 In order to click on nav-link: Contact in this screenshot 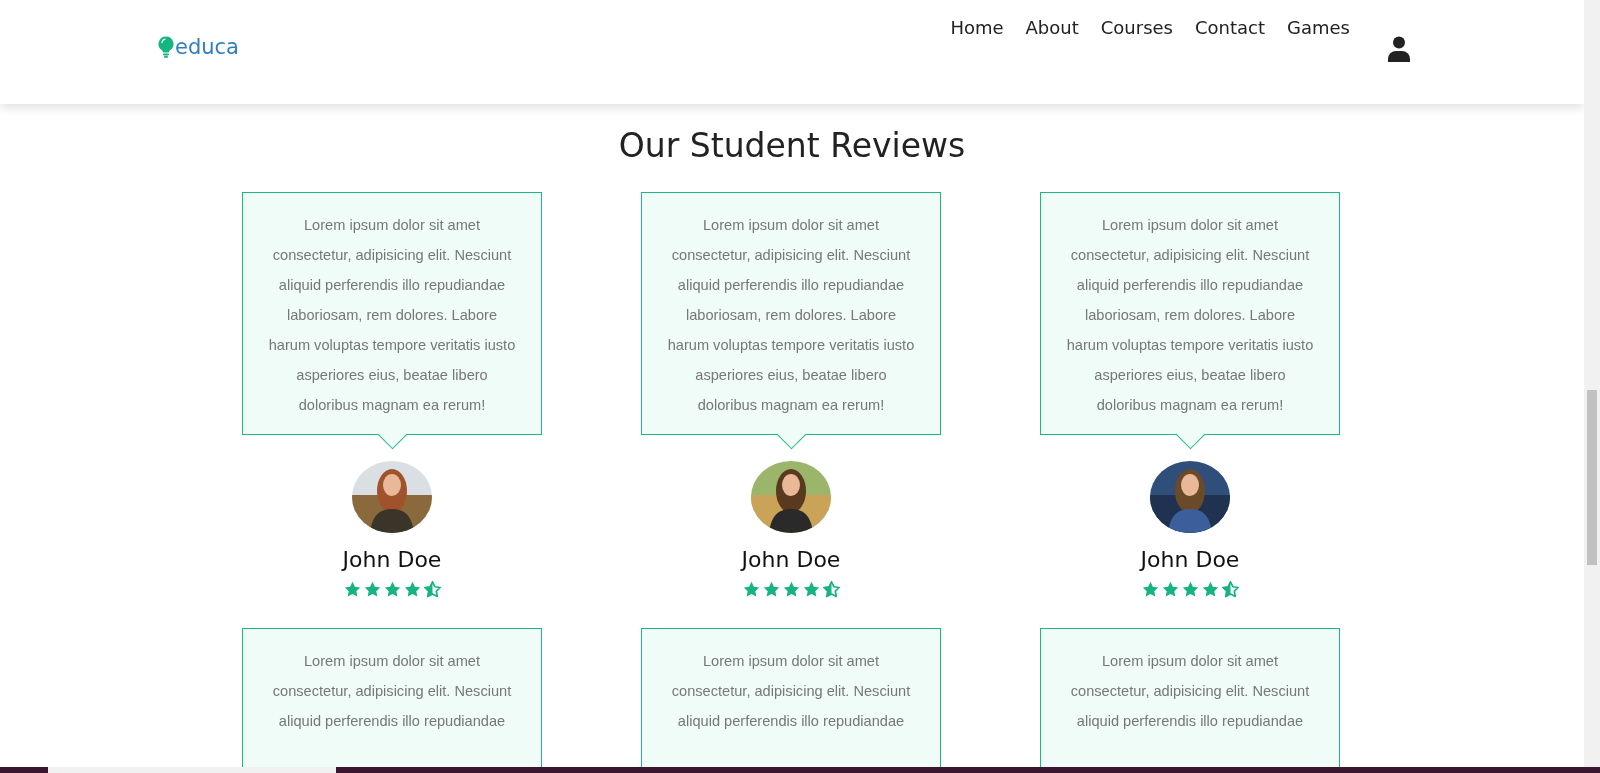, I will do `click(1230, 27)`.